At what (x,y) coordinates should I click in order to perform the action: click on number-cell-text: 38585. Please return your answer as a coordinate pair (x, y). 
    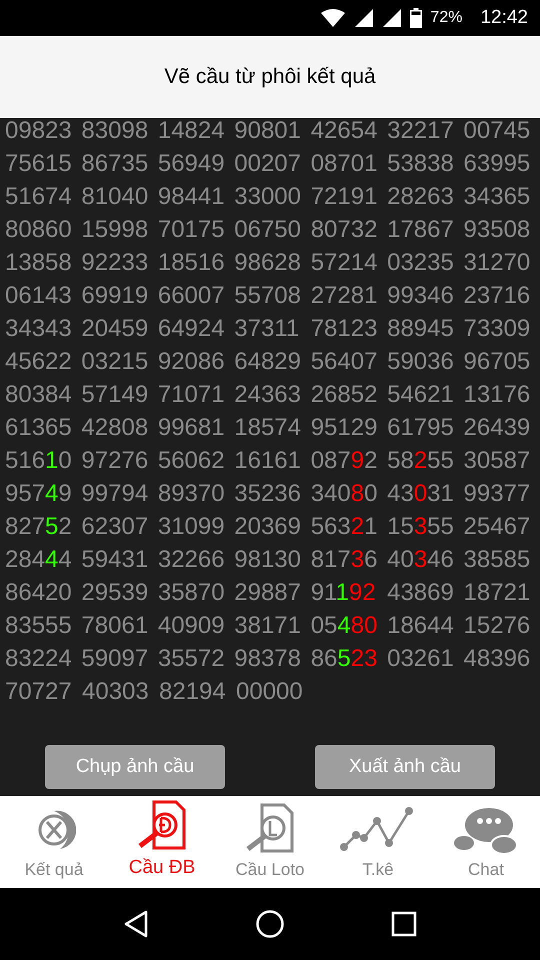
    Looking at the image, I should click on (498, 560).